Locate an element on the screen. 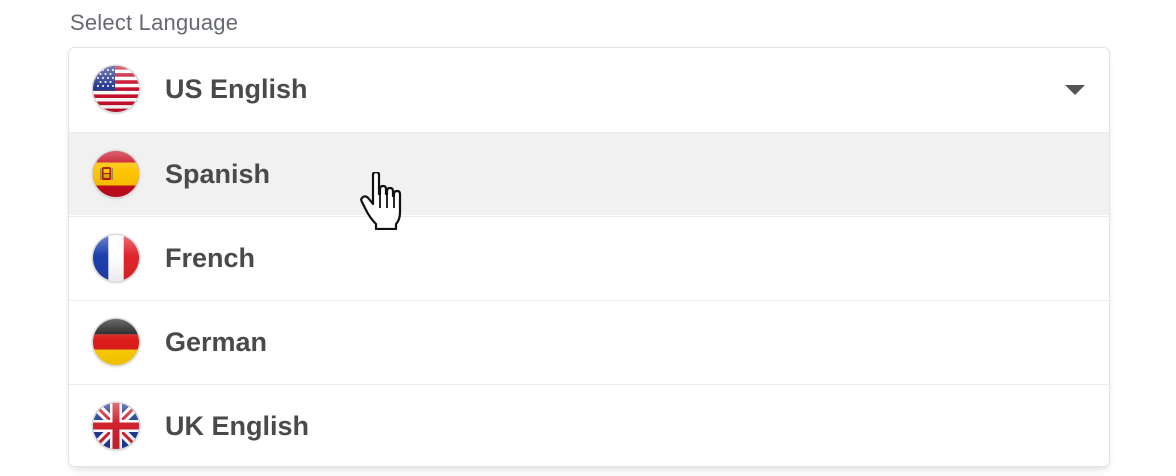  france-flag-icon is located at coordinates (116, 258).